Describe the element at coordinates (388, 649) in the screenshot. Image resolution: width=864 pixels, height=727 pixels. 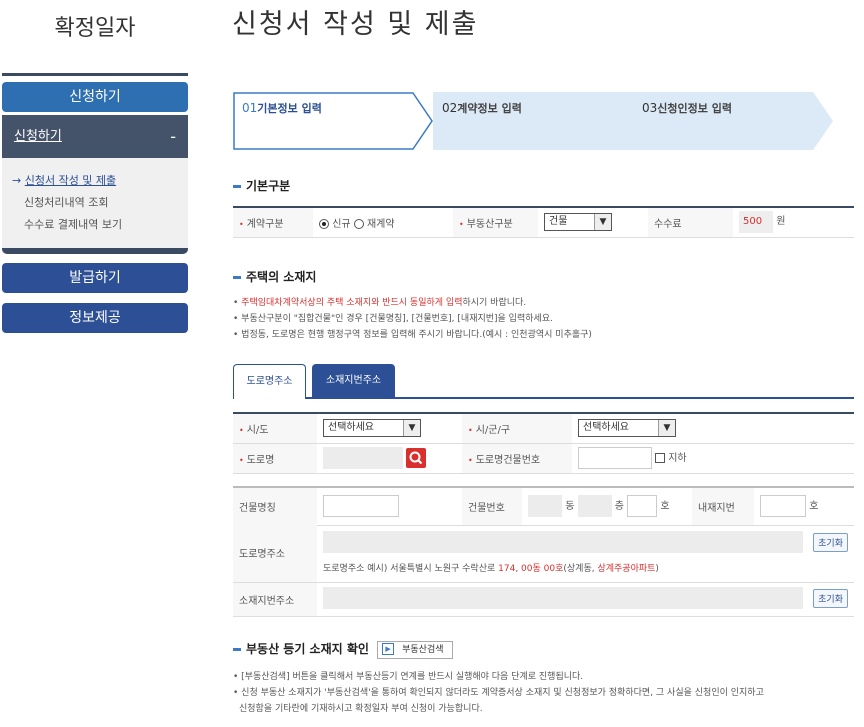
I see `play-icon: ▶` at that location.